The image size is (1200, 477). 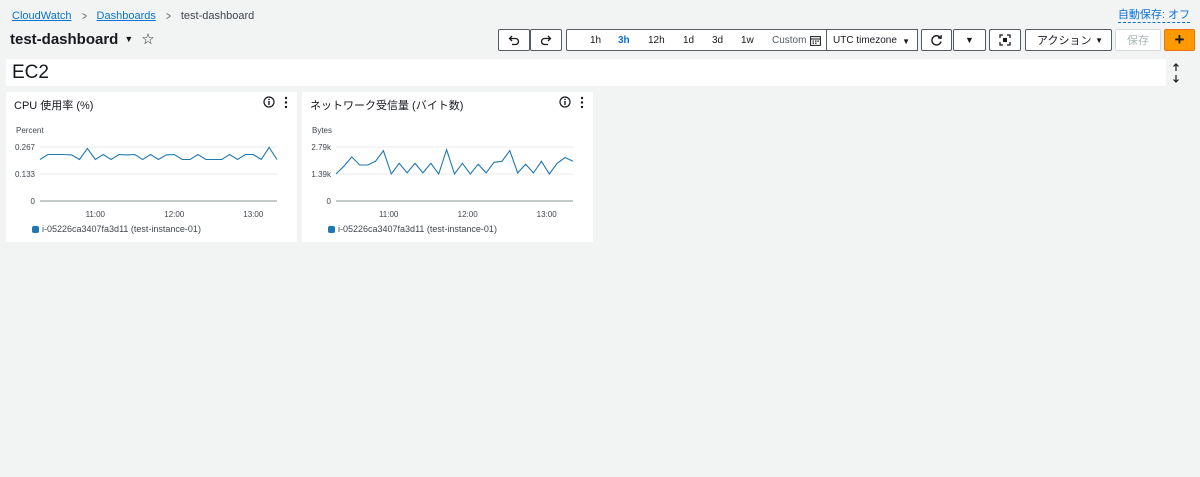 I want to click on y-tick-label: 2.79k, so click(x=321, y=147).